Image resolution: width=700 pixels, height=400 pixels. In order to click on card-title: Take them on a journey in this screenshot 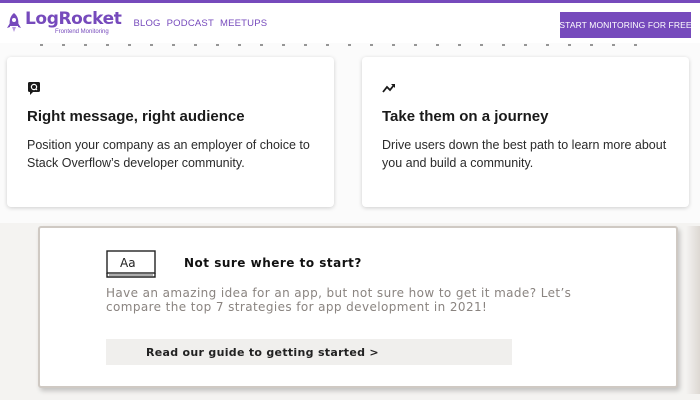, I will do `click(465, 116)`.